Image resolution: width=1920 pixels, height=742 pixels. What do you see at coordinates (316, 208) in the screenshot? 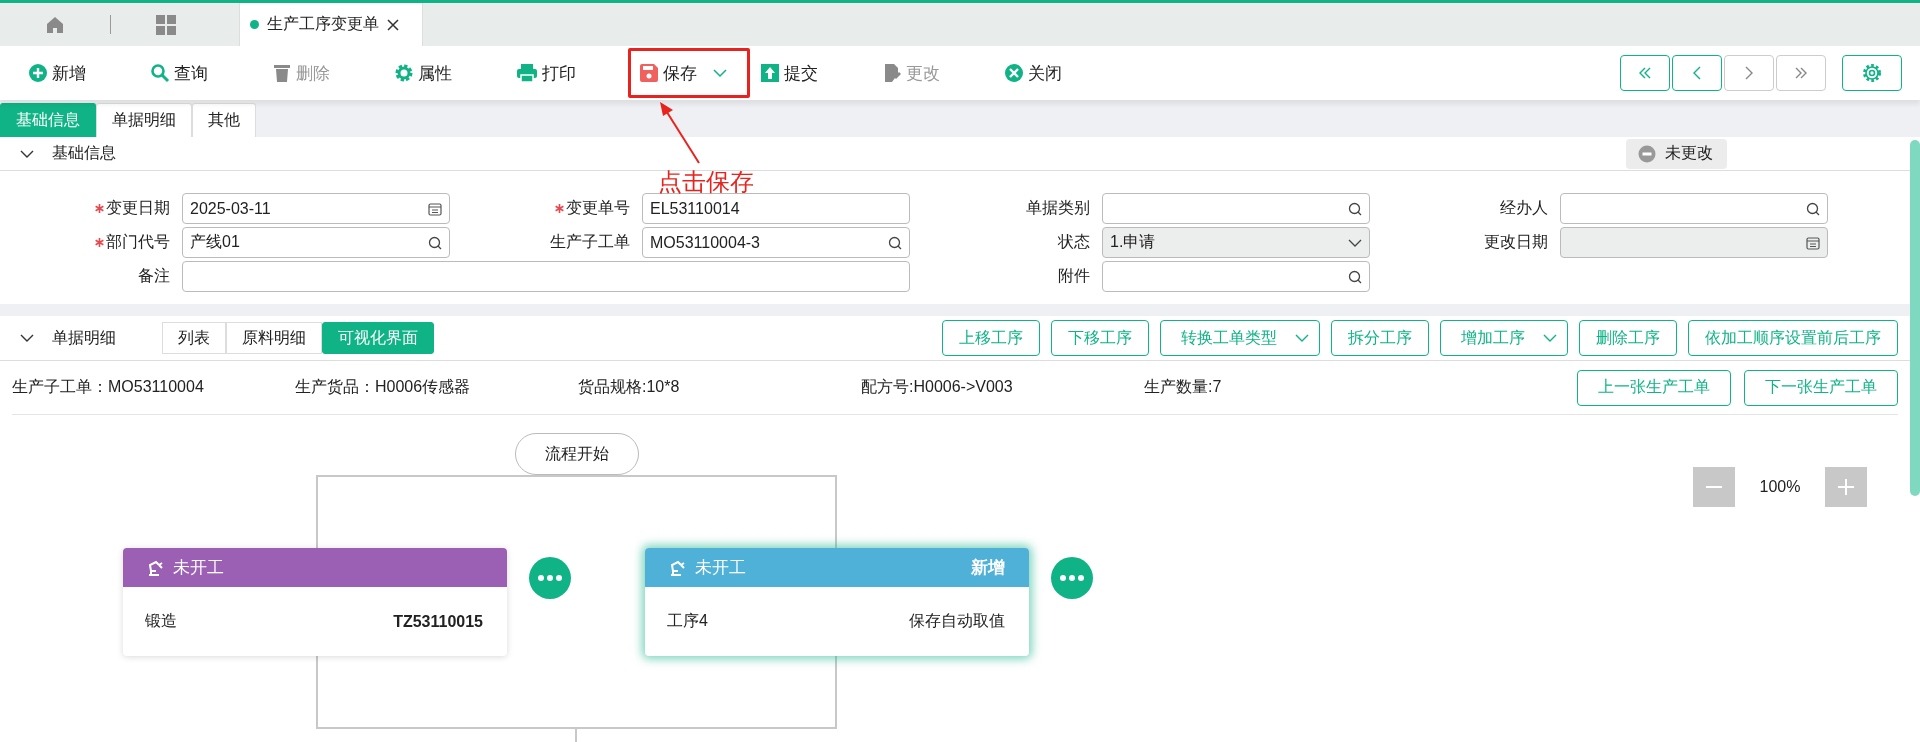
I see `input-field: 2025-03-11` at bounding box center [316, 208].